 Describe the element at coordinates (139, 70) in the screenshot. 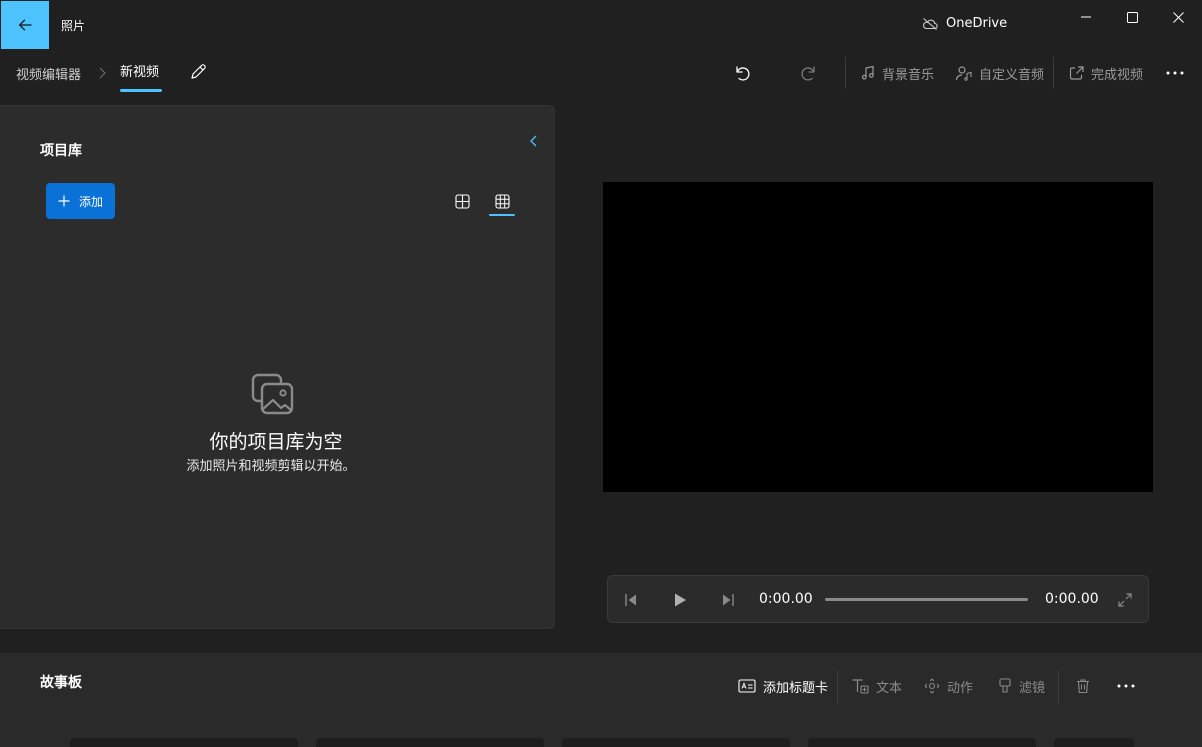

I see `breadcrumb-new-video: 新视频` at that location.